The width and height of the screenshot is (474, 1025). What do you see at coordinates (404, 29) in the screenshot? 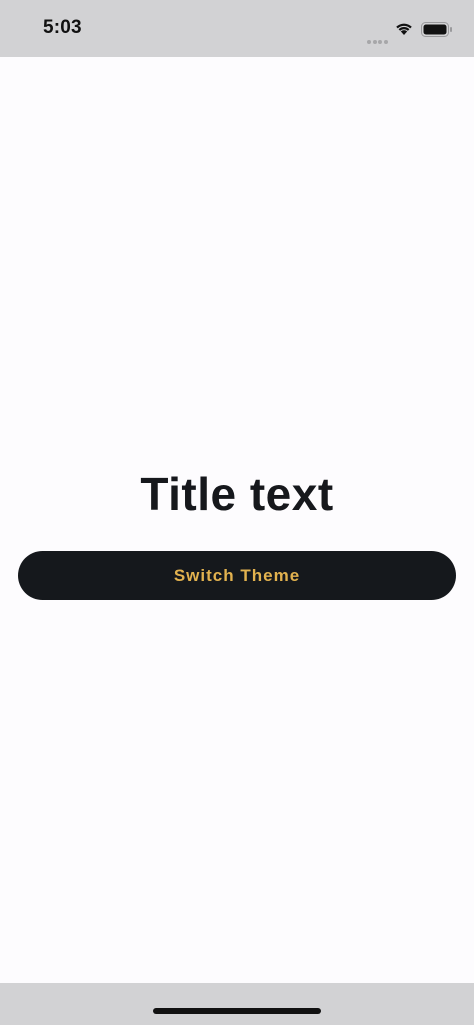
I see `wifi-icon` at bounding box center [404, 29].